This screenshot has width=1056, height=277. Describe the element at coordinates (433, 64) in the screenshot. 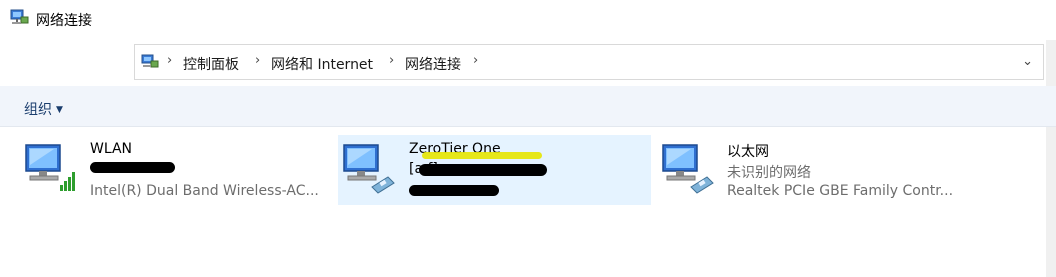

I see `breadcrumb-network-connections: 网络连接` at that location.